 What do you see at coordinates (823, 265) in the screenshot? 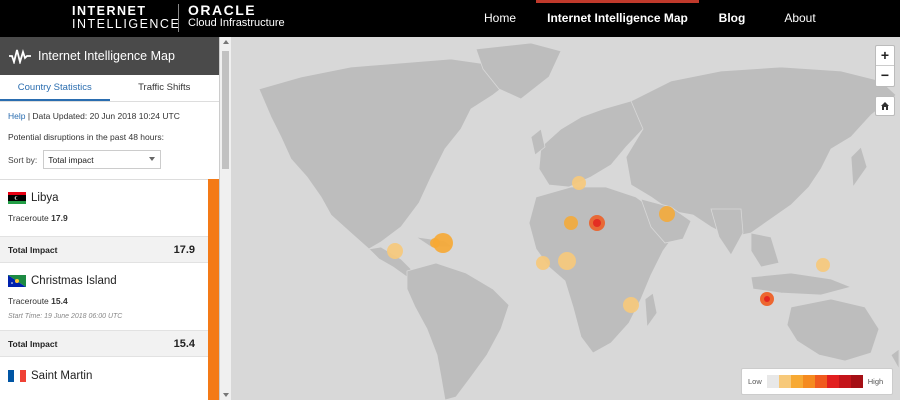
I see `marker-pacific` at bounding box center [823, 265].